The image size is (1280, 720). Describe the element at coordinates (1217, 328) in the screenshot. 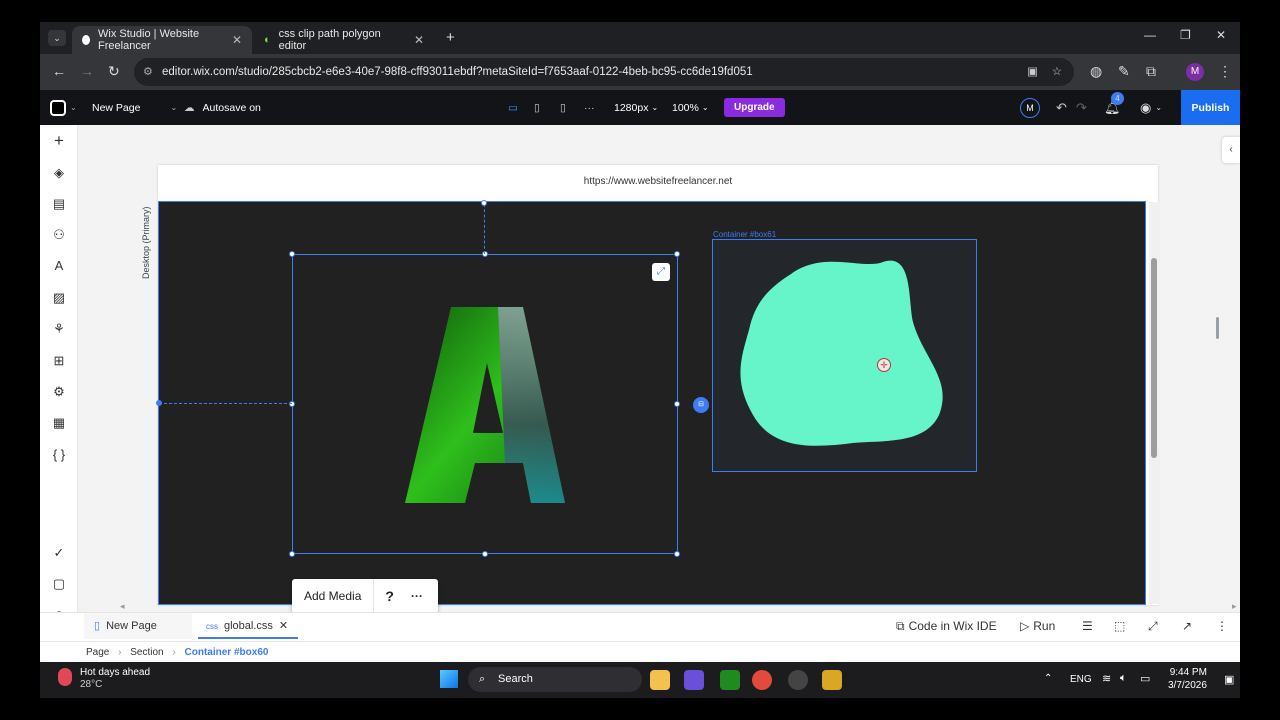

I see `right-resize-handle` at that location.